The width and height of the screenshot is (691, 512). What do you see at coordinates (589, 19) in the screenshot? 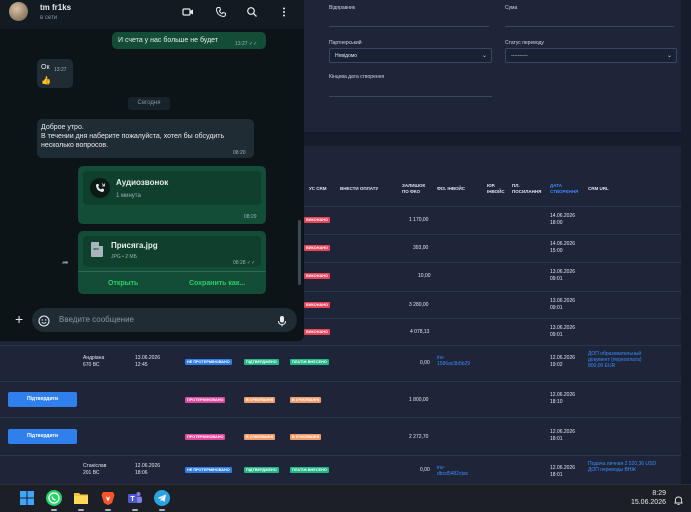
I see `sum-field` at bounding box center [589, 19].